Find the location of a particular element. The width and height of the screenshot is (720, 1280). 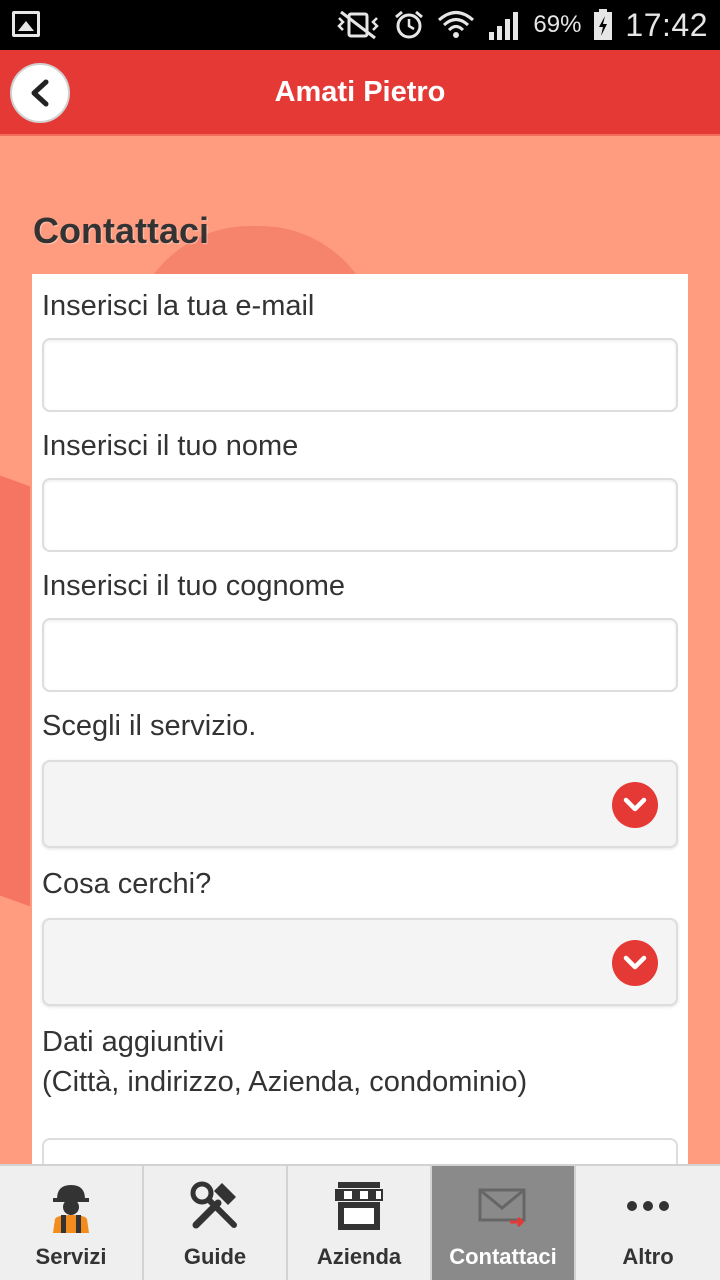

surname-label: Inserisci il tuo cognome is located at coordinates (194, 586).